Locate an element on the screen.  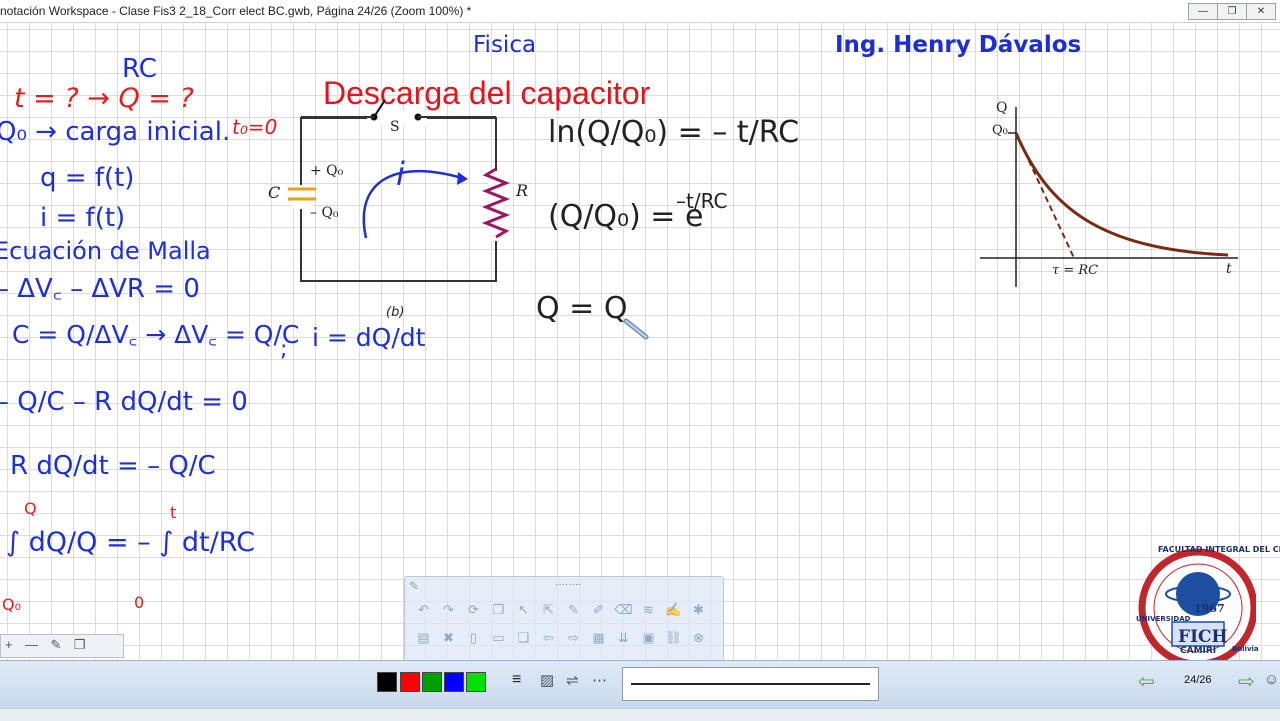
page-icon: ▯ is located at coordinates (473, 637).